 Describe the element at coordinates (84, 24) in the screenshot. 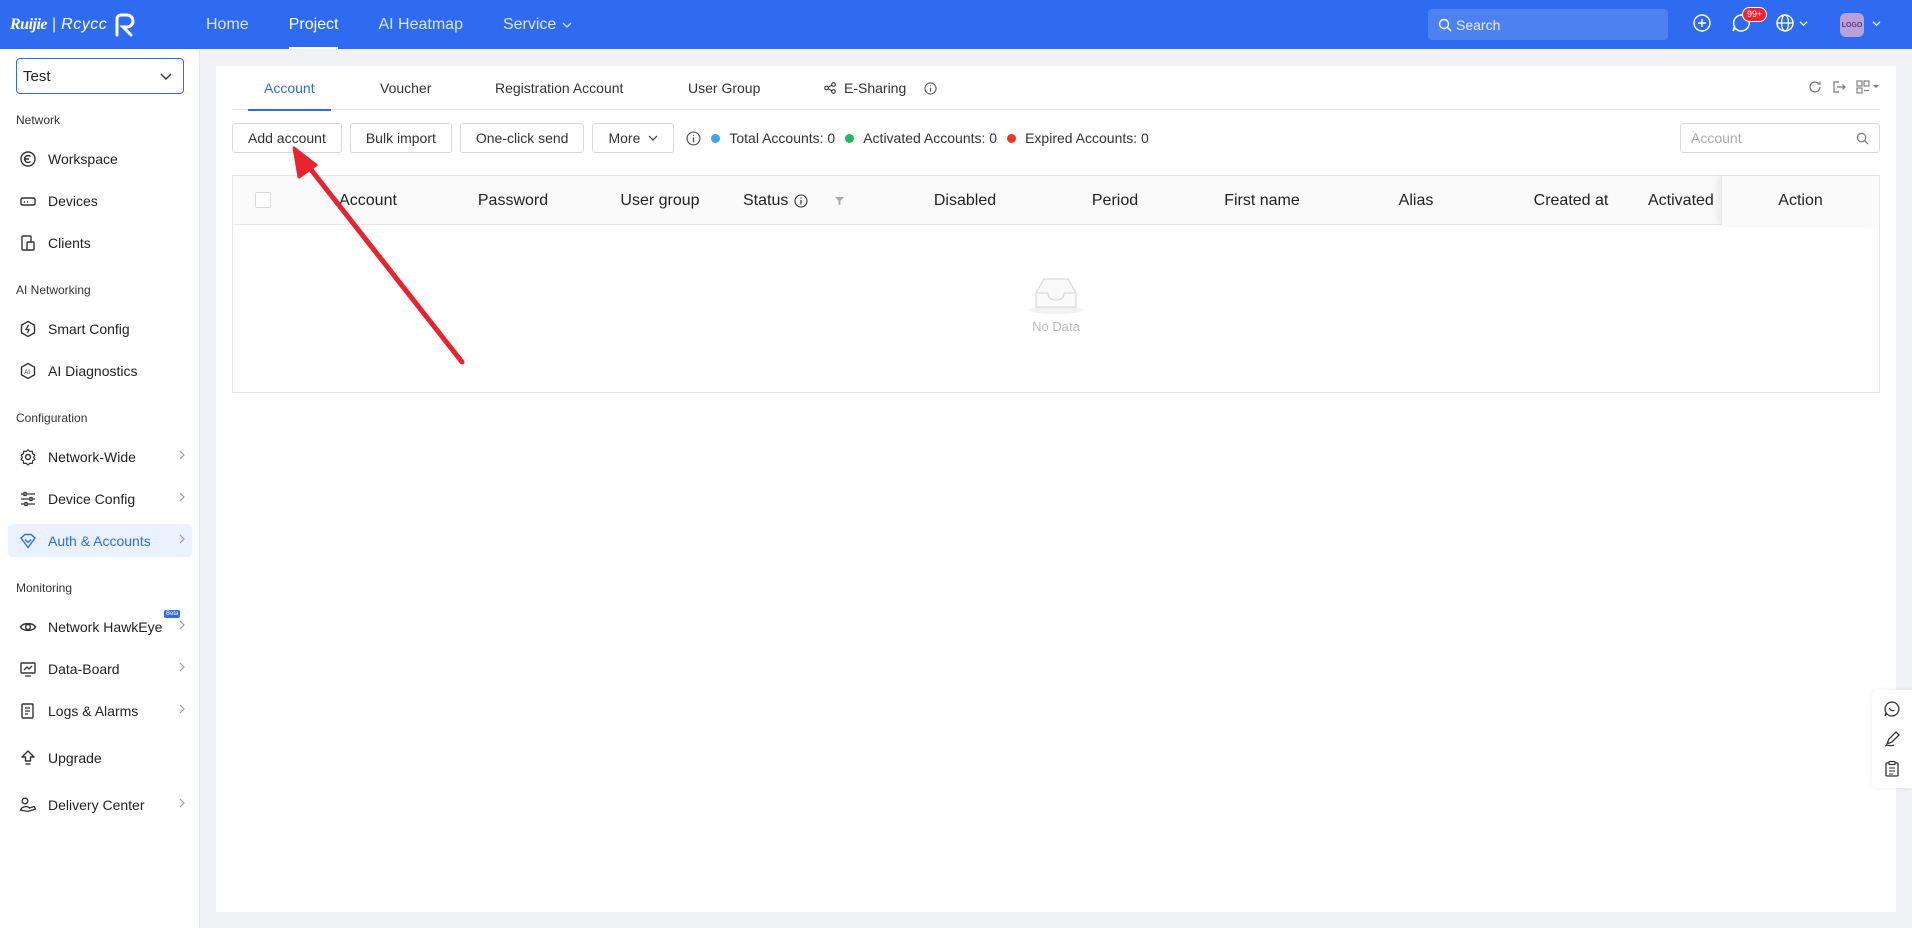

I see `brand-name-rcycc: Rcycc` at that location.